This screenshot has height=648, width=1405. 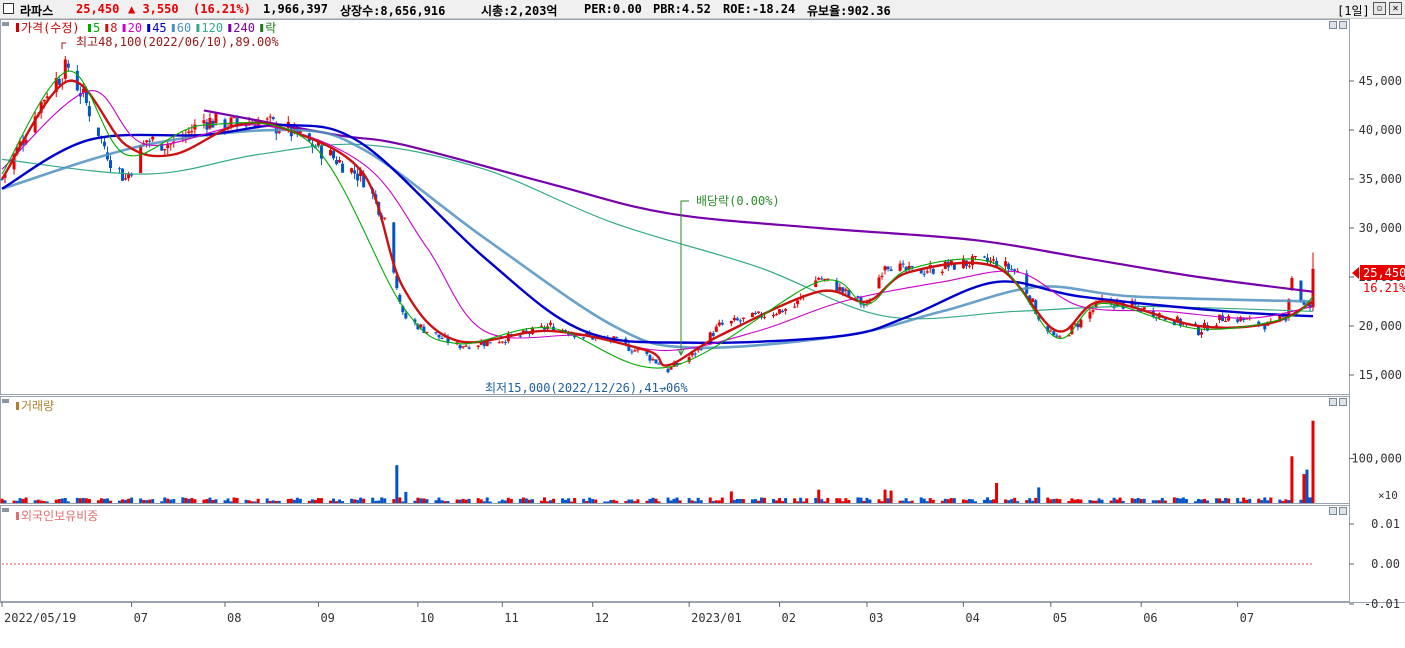 I want to click on volume-panel-minimize-icon, so click(x=1333, y=402).